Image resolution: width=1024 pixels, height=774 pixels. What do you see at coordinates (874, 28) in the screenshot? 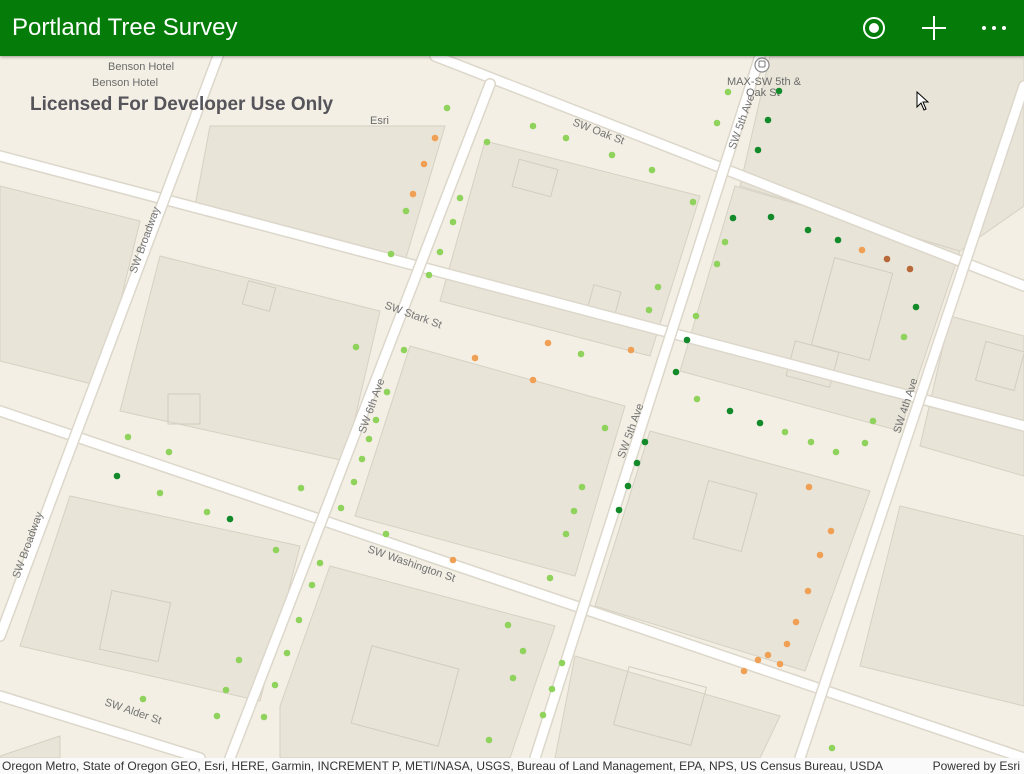
I see `locate-button` at bounding box center [874, 28].